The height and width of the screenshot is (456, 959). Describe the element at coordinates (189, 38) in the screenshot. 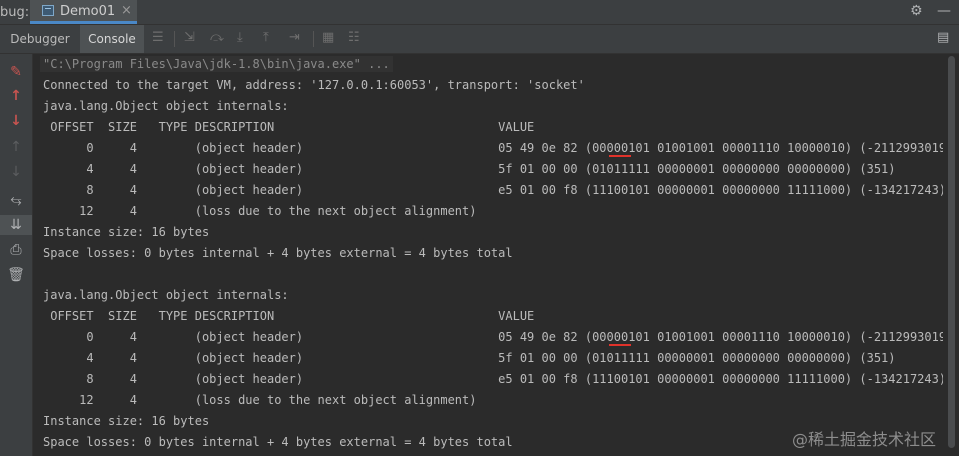

I see `show-execution-point-icon: ⇲` at that location.